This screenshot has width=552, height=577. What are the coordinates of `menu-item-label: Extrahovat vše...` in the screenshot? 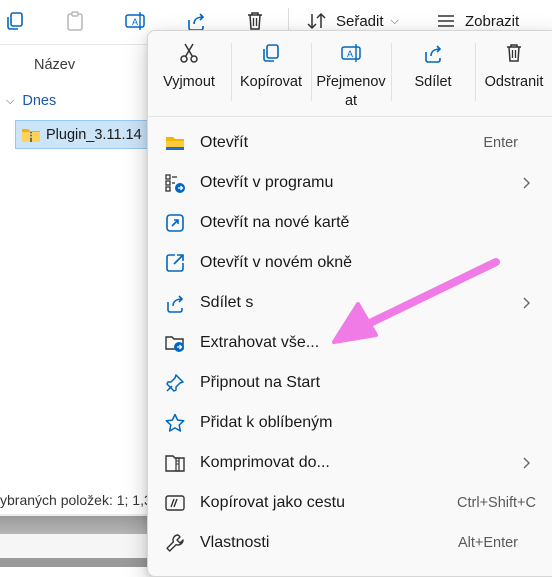 It's located at (260, 342).